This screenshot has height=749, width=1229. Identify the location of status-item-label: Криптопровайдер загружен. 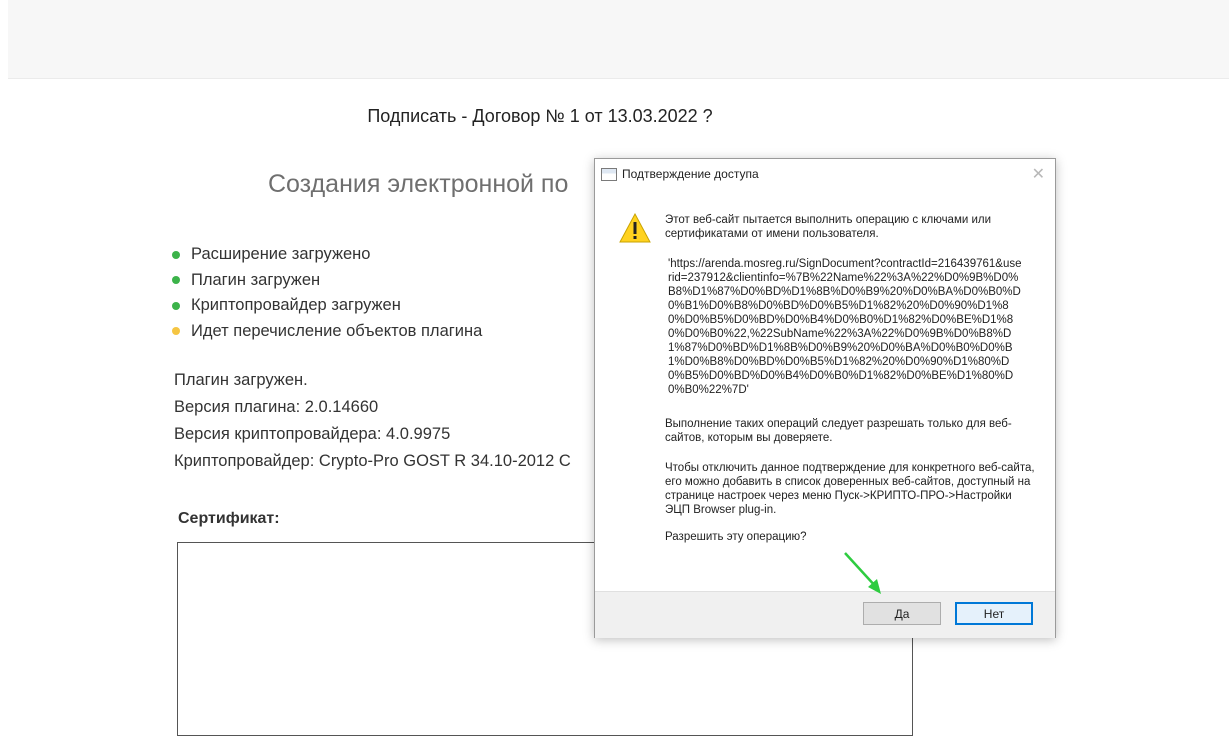
(296, 305).